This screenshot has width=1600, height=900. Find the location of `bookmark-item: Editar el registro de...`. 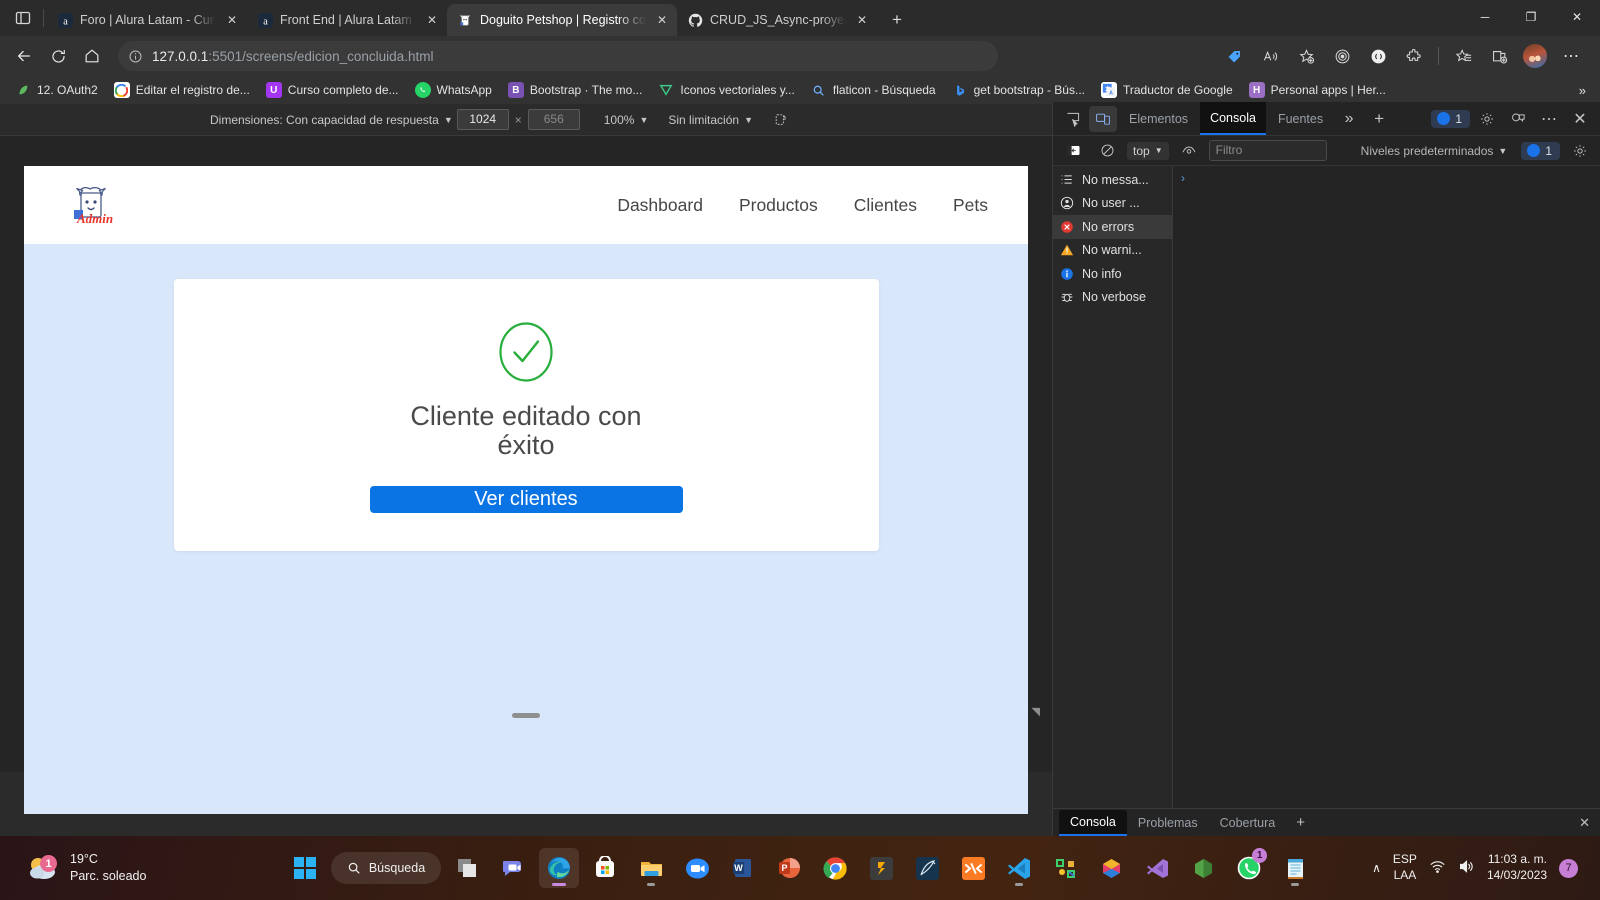

bookmark-item: Editar el registro de... is located at coordinates (182, 90).